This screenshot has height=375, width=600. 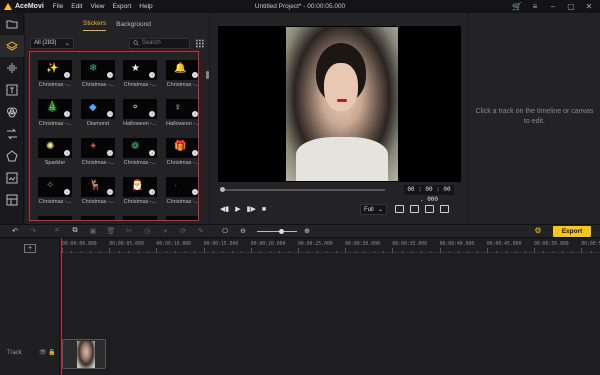 What do you see at coordinates (75, 231) in the screenshot?
I see `copy-icon: ⧉` at bounding box center [75, 231].